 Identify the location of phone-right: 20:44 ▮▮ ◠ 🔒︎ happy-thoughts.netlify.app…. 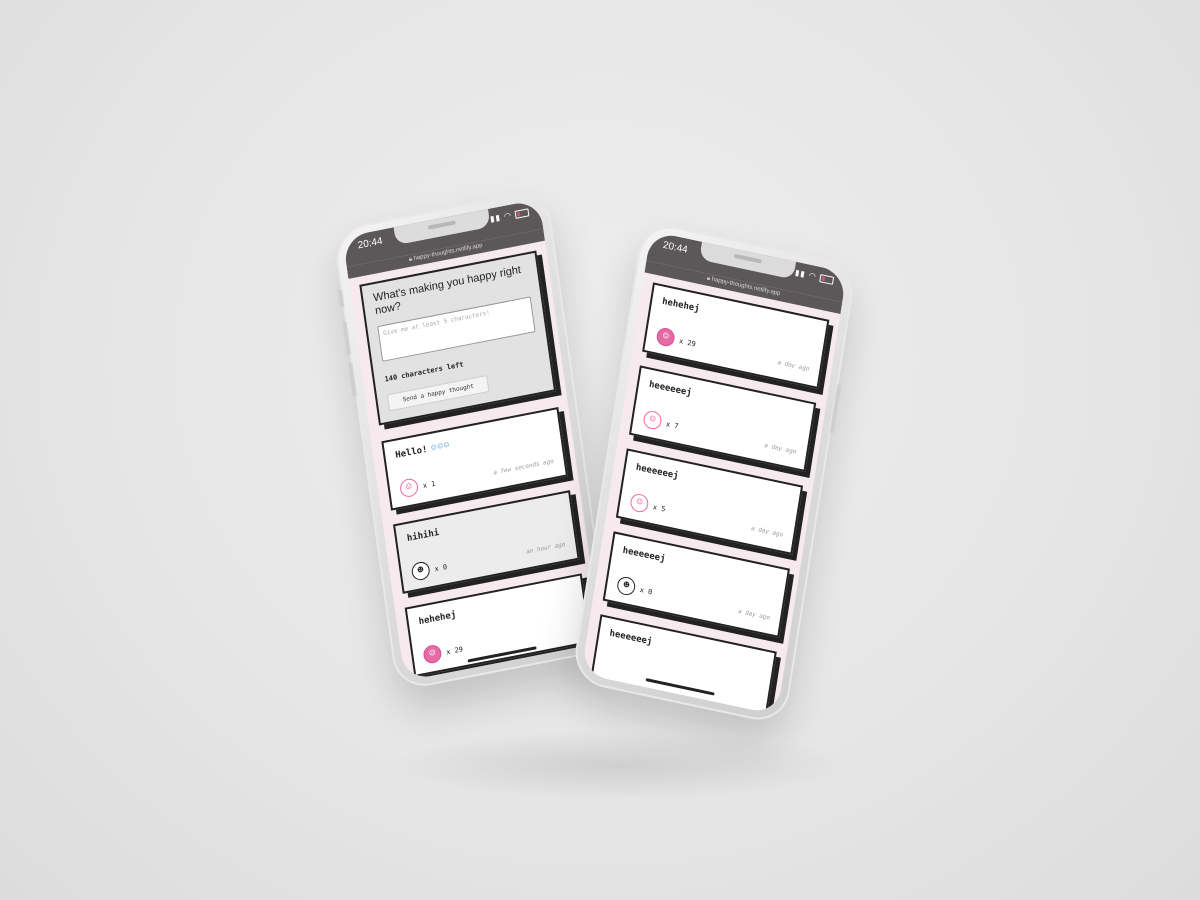
(714, 473).